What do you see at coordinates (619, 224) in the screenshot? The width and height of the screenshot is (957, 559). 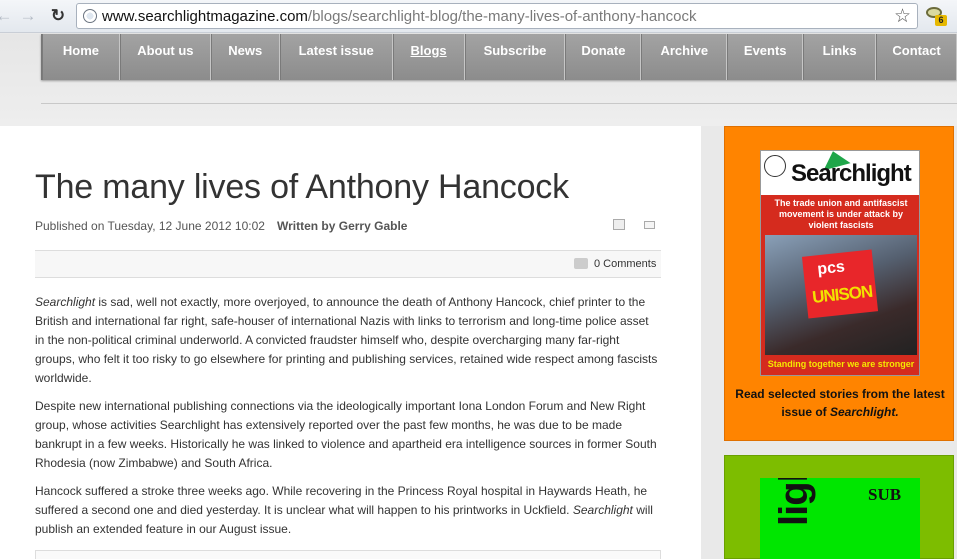 I see `print-icon` at bounding box center [619, 224].